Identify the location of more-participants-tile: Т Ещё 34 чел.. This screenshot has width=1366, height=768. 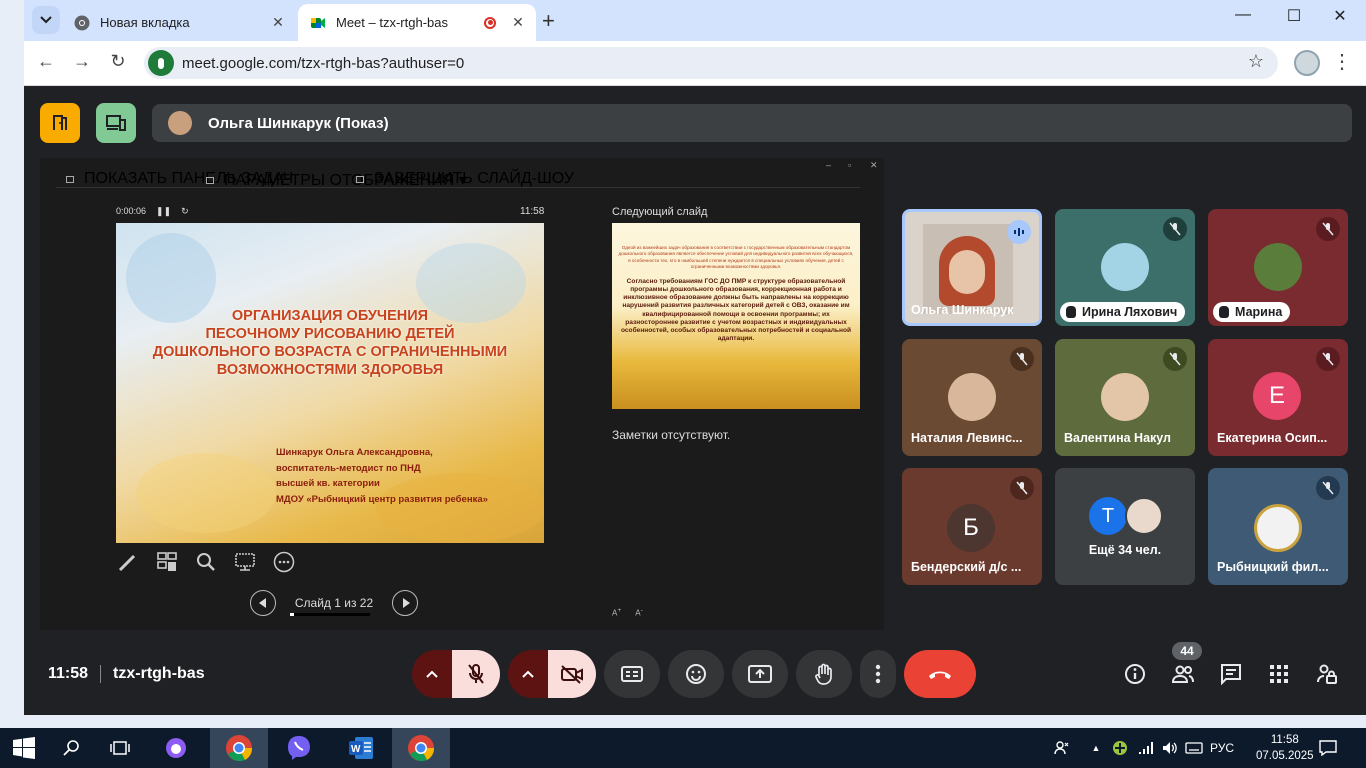
(1125, 526).